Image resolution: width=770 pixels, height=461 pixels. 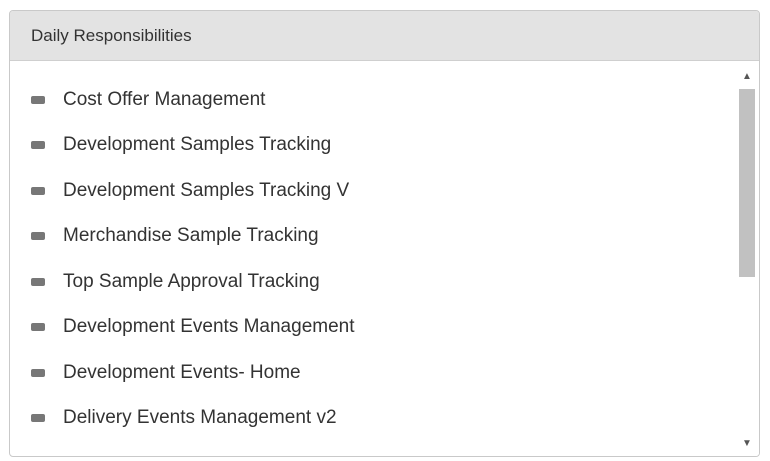 What do you see at coordinates (191, 236) in the screenshot?
I see `list-item-label: Merchandise Sample Tracking` at bounding box center [191, 236].